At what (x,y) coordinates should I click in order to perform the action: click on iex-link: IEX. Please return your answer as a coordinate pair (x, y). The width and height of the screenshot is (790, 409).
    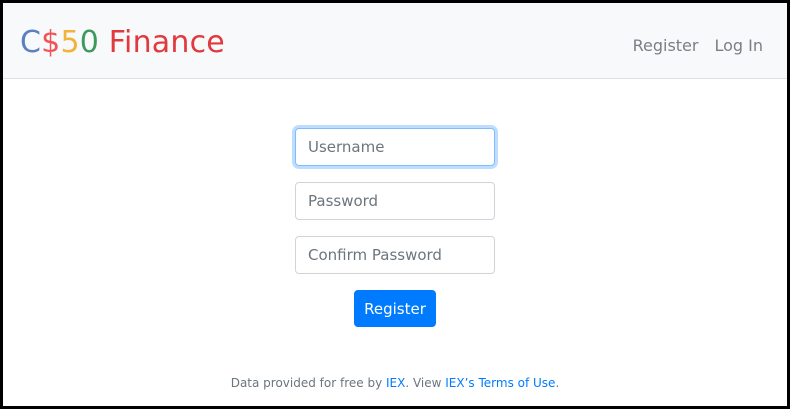
    Looking at the image, I should click on (395, 383).